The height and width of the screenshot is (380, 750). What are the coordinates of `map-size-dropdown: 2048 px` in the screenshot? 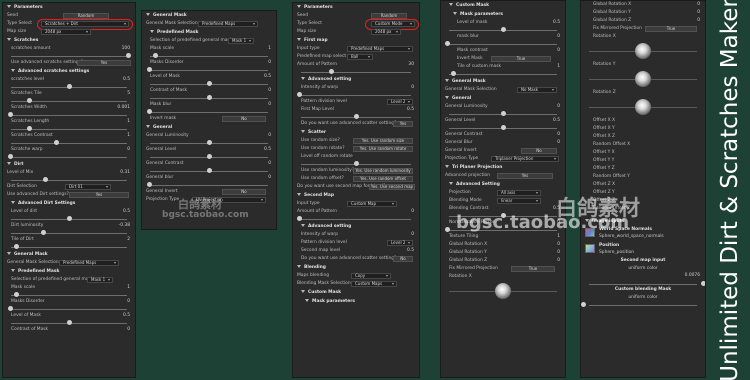 It's located at (66, 32).